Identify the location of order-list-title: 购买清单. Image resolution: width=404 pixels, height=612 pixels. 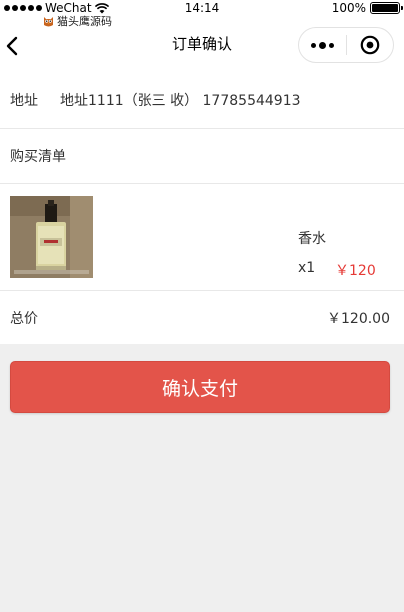
(38, 157).